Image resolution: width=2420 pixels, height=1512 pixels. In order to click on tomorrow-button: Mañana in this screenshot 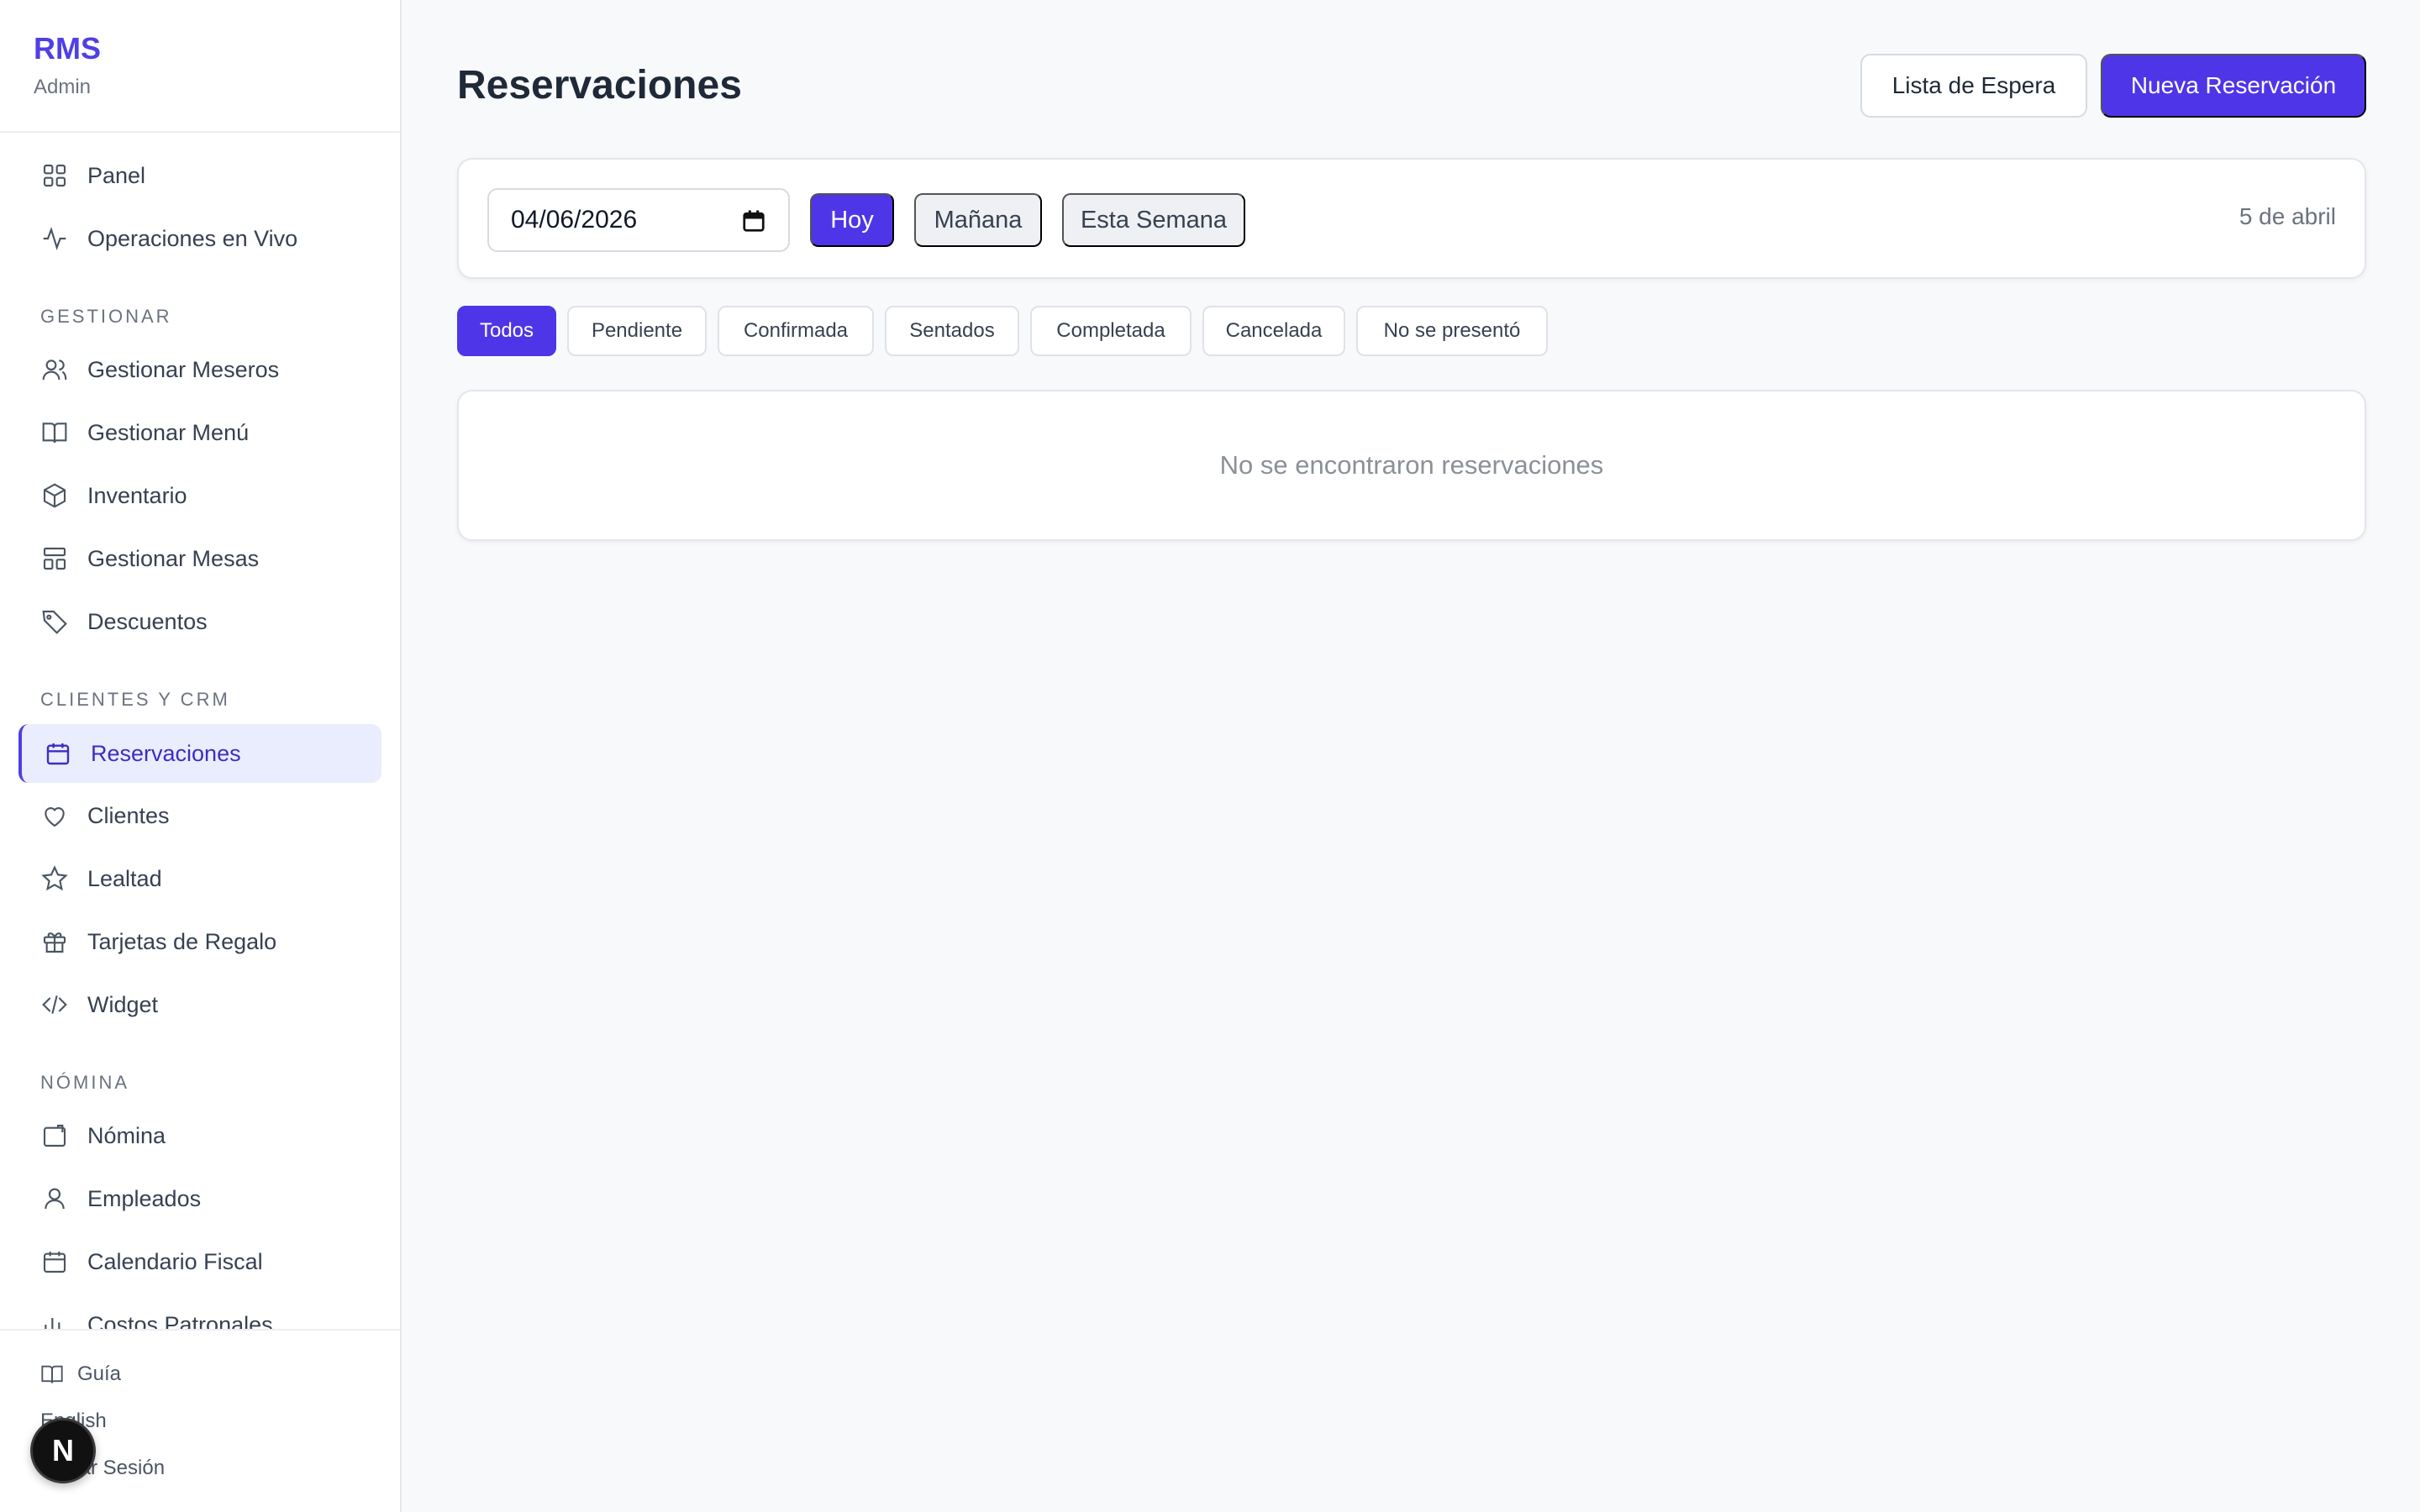, I will do `click(978, 220)`.